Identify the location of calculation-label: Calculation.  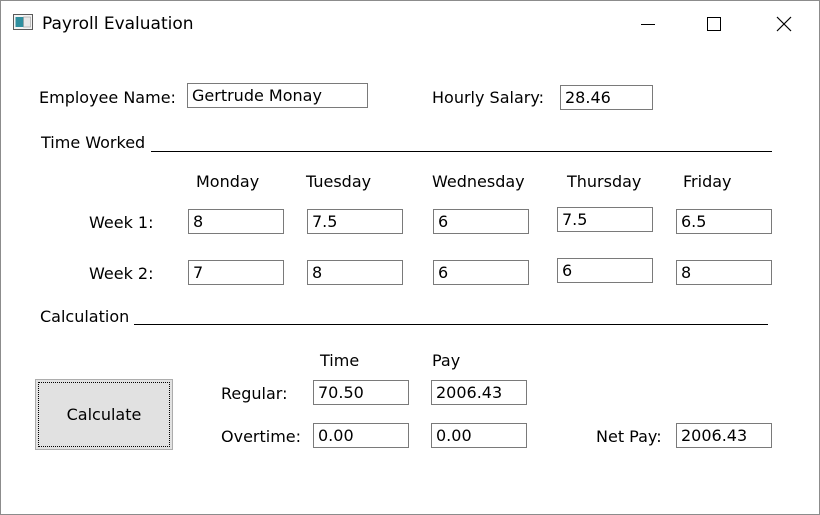
(85, 316).